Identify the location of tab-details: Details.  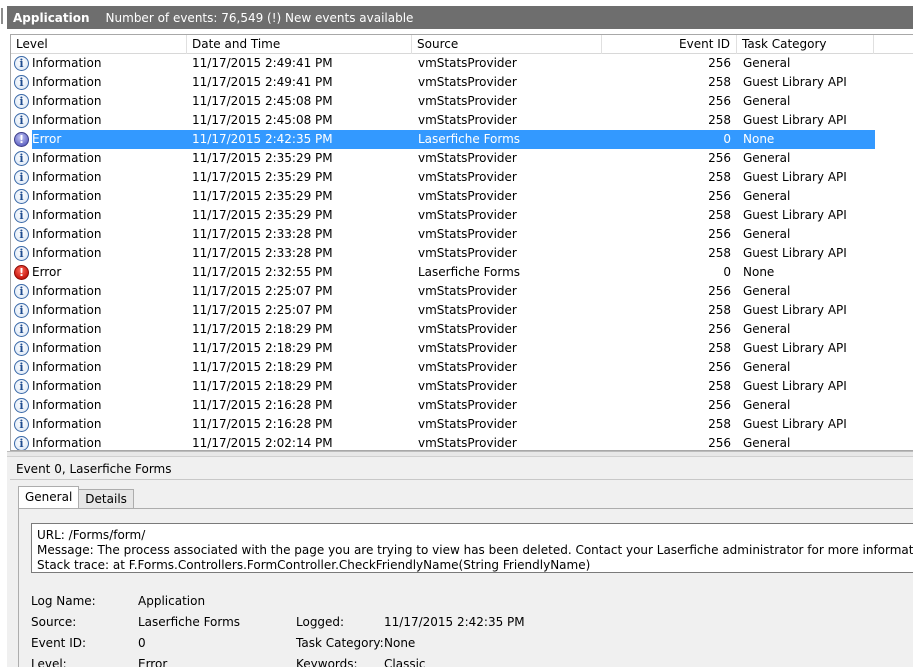
(106, 498).